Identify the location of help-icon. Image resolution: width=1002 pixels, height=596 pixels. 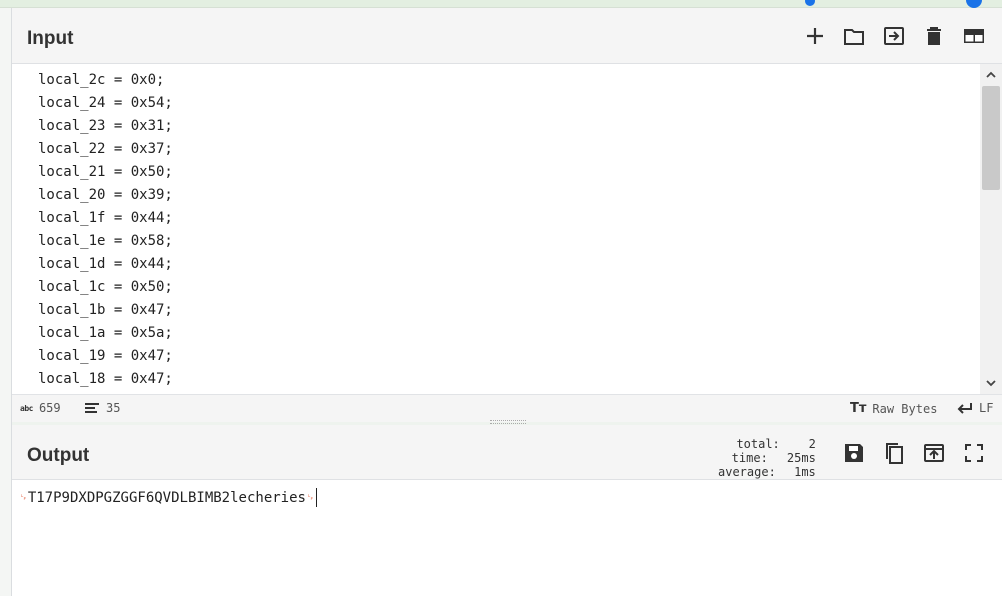
(974, 4).